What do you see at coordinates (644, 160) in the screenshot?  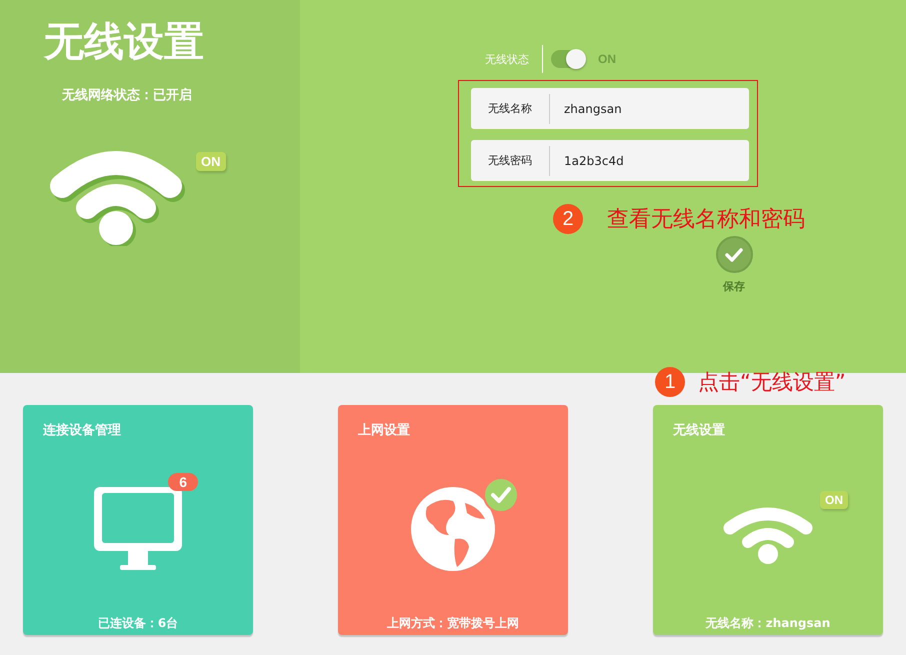 I see `input-field: 1a2b3c4d` at bounding box center [644, 160].